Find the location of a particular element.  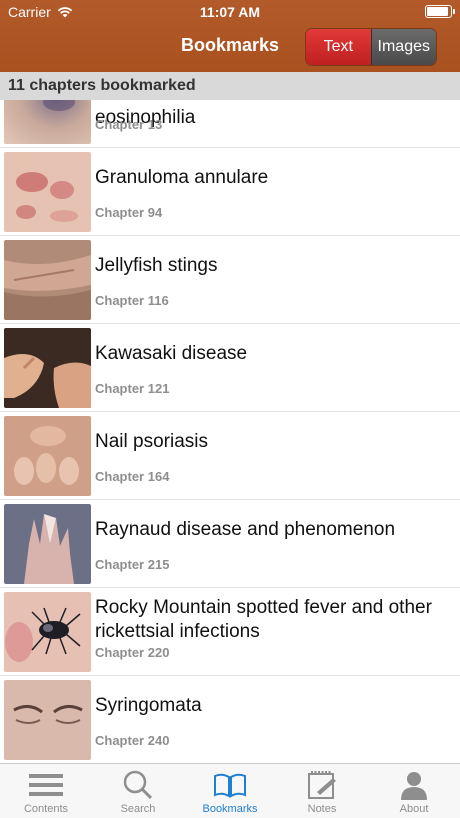

tab-about-label: About is located at coordinates (414, 809).